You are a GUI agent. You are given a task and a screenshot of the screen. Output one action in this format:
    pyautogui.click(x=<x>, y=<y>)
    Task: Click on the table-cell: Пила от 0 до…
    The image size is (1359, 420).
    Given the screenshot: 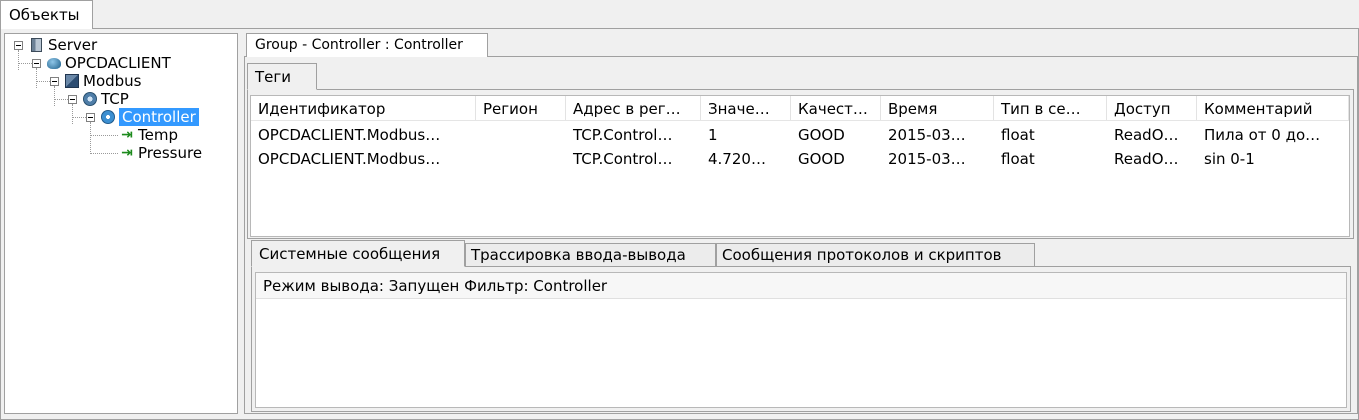 What is the action you would take?
    pyautogui.click(x=1262, y=135)
    